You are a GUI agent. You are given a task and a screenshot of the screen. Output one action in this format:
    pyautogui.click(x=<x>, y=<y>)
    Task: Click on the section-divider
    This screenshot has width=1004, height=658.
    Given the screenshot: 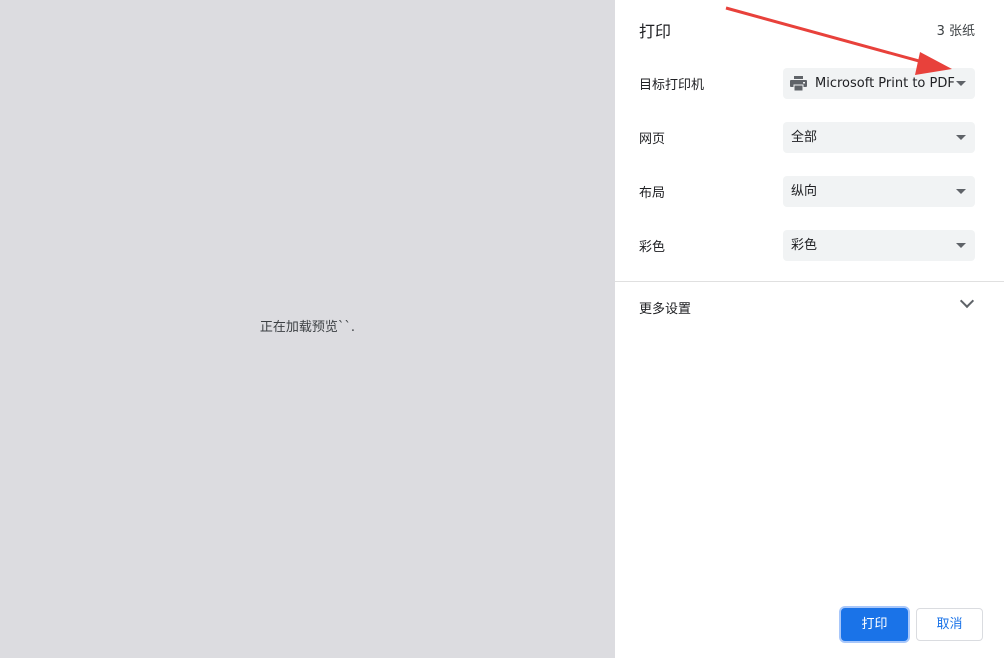 What is the action you would take?
    pyautogui.click(x=809, y=281)
    